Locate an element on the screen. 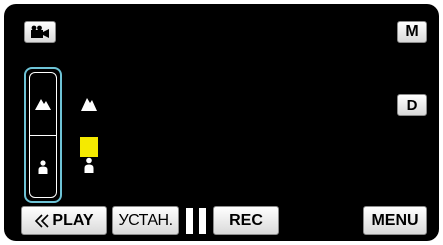 This screenshot has width=443, height=245. rec-button: REC is located at coordinates (246, 220).